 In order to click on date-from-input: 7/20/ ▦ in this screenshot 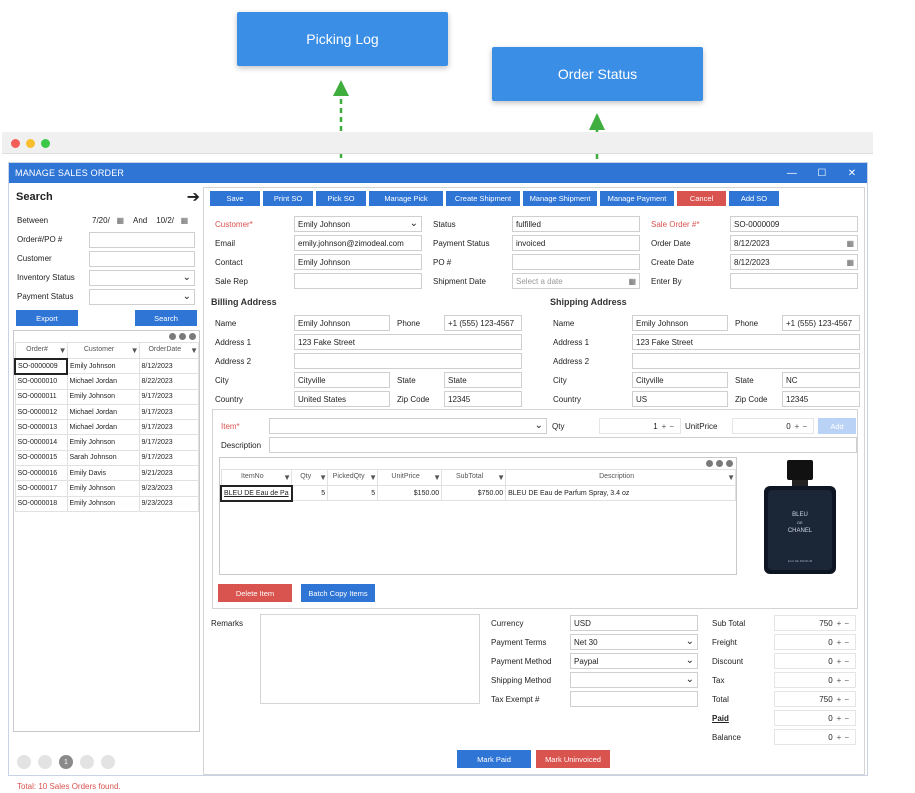, I will do `click(108, 220)`.